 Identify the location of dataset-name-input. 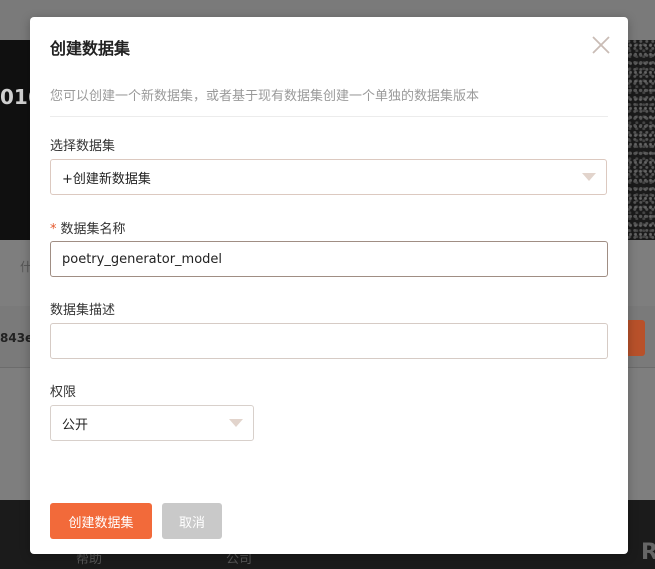
(329, 259).